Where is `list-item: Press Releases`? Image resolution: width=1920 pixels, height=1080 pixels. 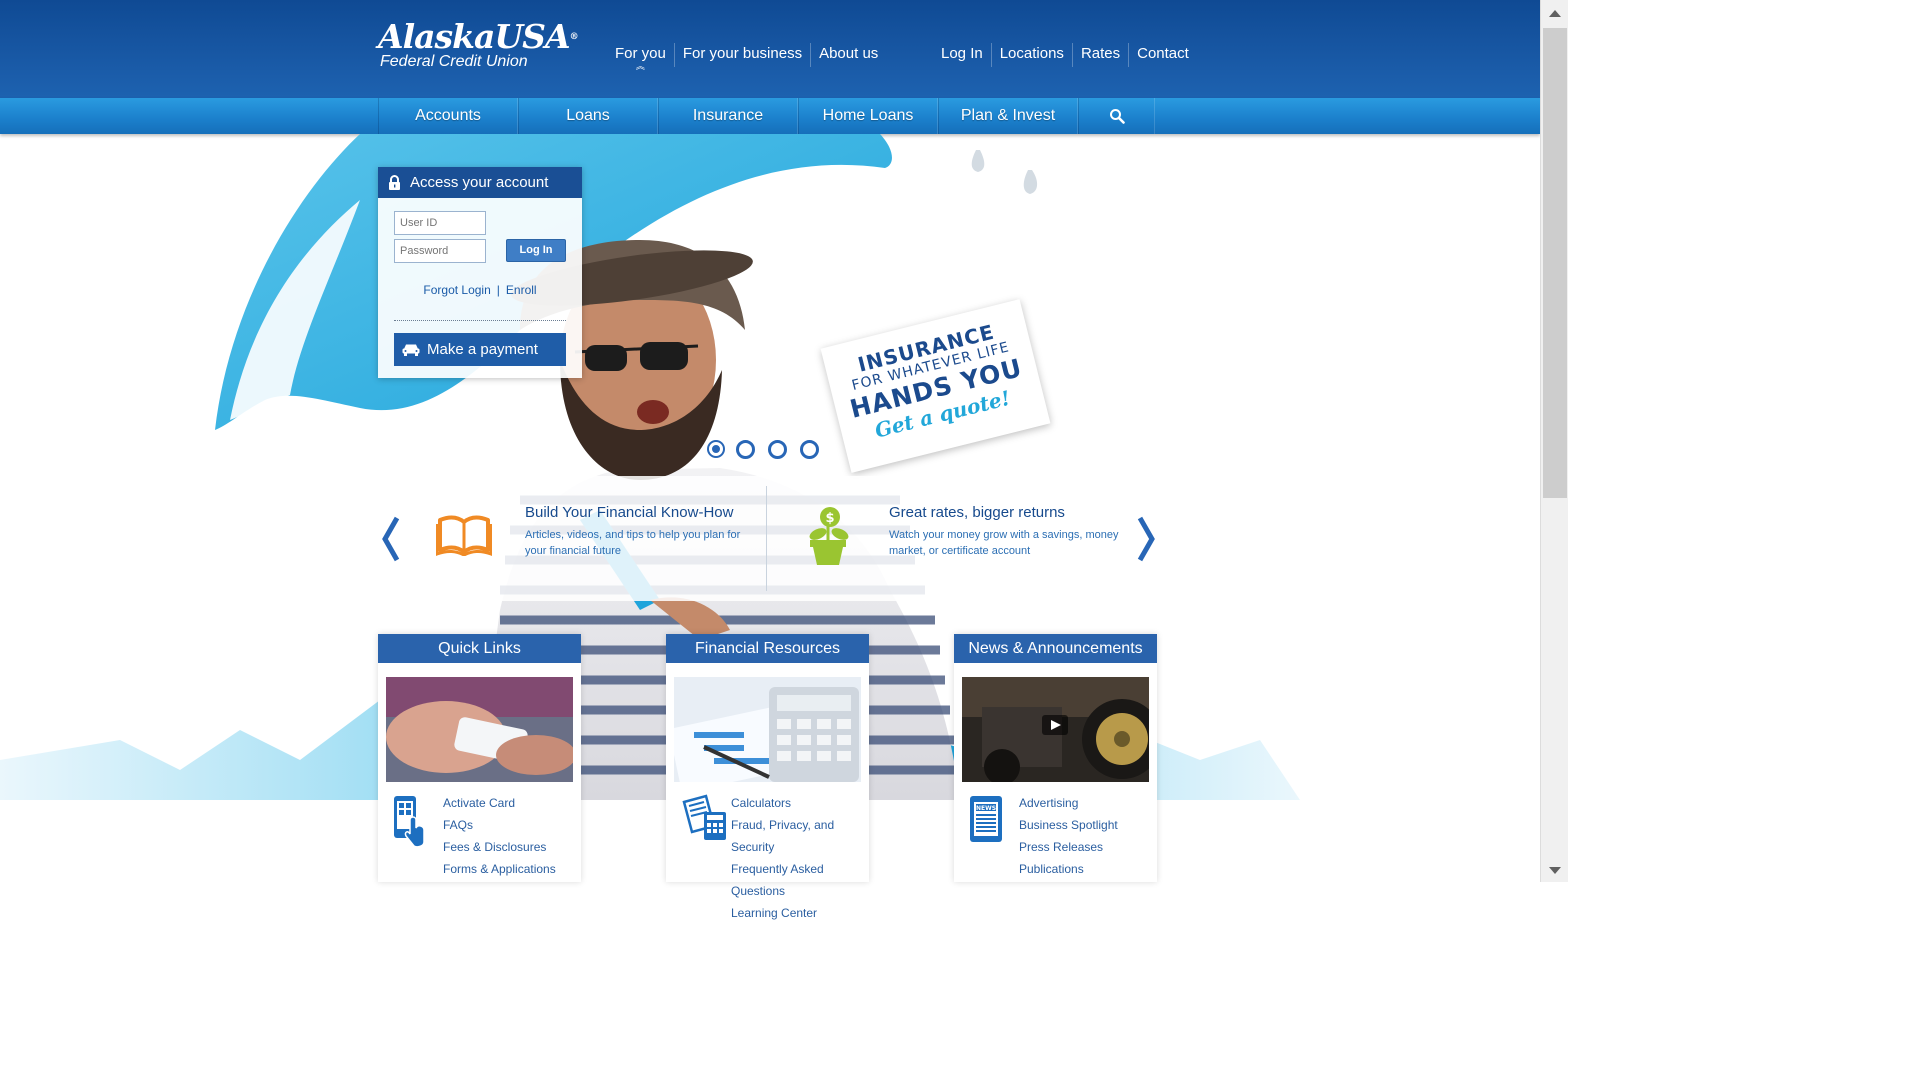
list-item: Press Releases is located at coordinates (1068, 847).